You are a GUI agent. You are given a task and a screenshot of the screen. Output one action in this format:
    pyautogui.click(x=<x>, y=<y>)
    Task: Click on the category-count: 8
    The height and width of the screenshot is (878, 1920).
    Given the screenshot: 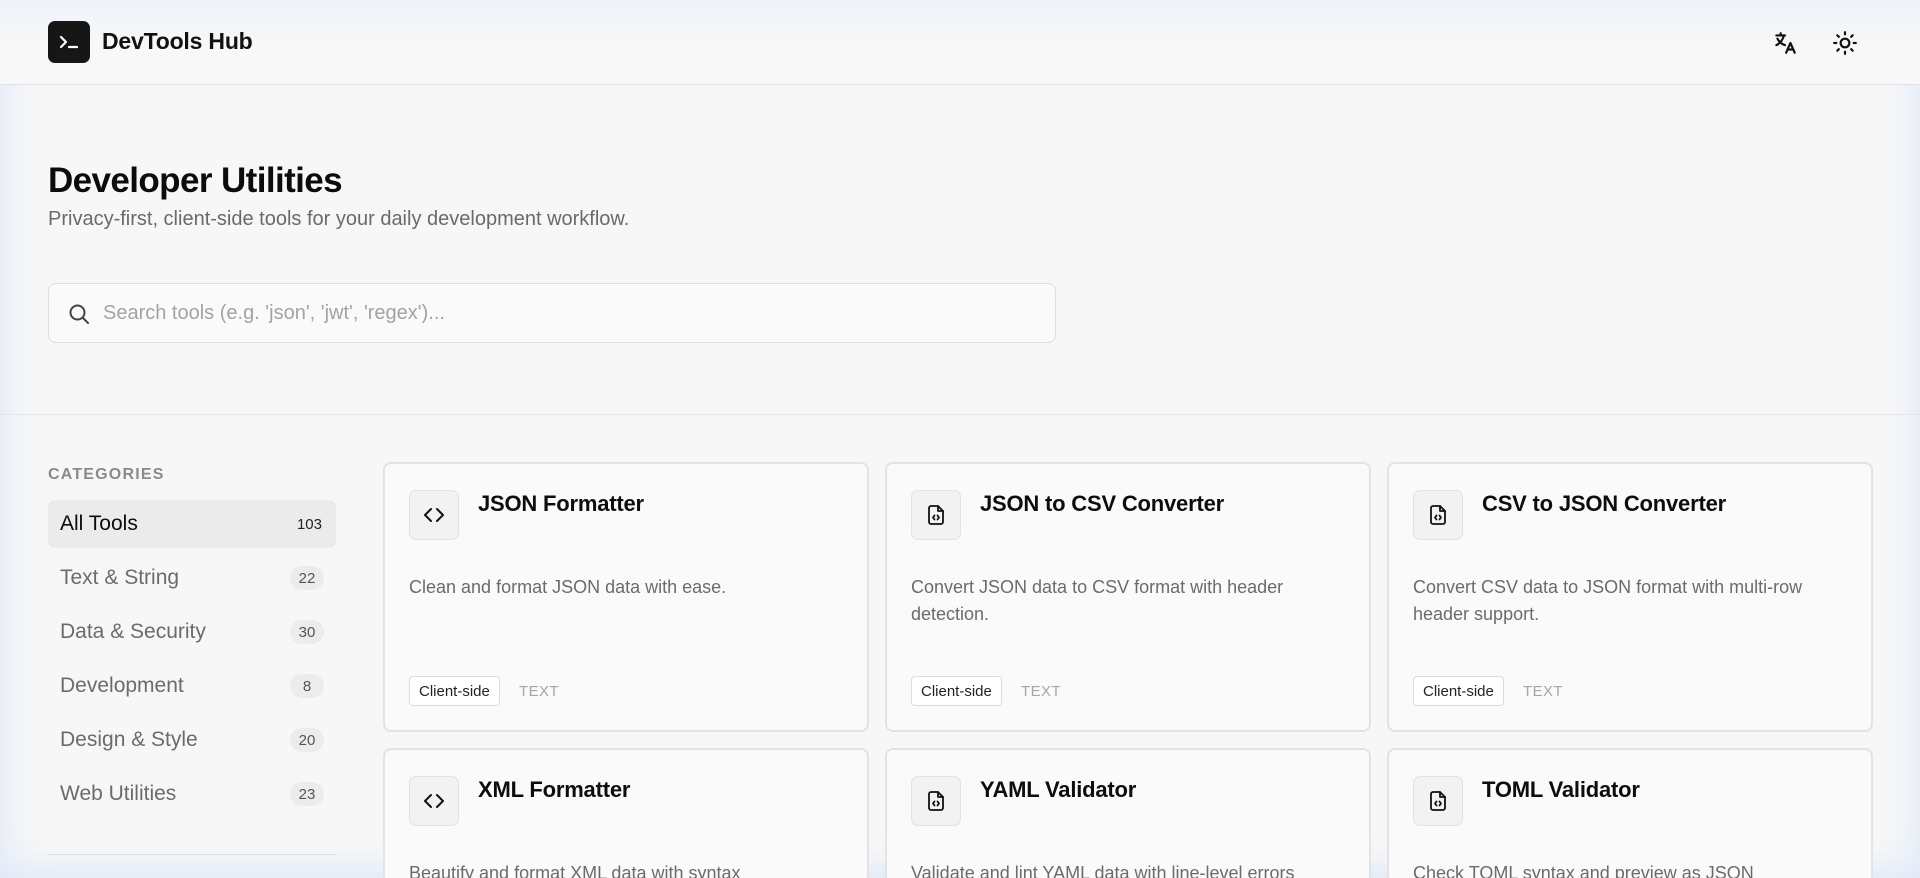 What is the action you would take?
    pyautogui.click(x=307, y=686)
    